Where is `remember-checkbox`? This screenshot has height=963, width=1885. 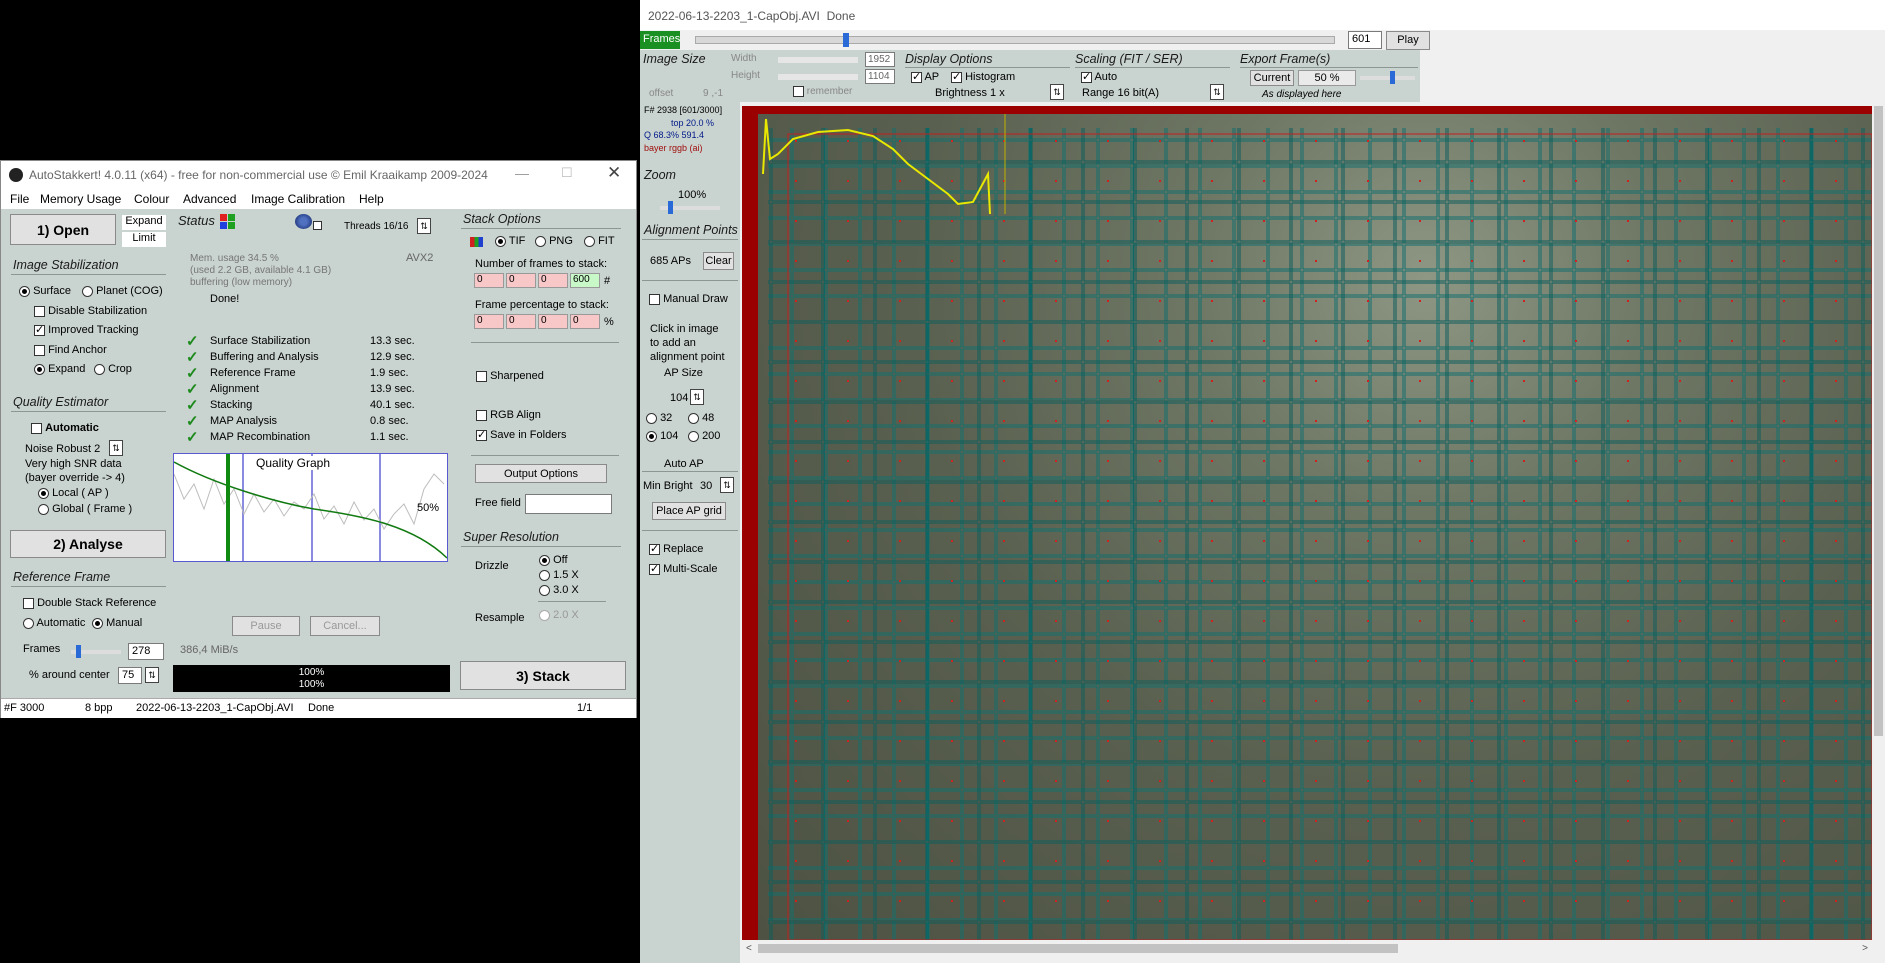 remember-checkbox is located at coordinates (798, 91).